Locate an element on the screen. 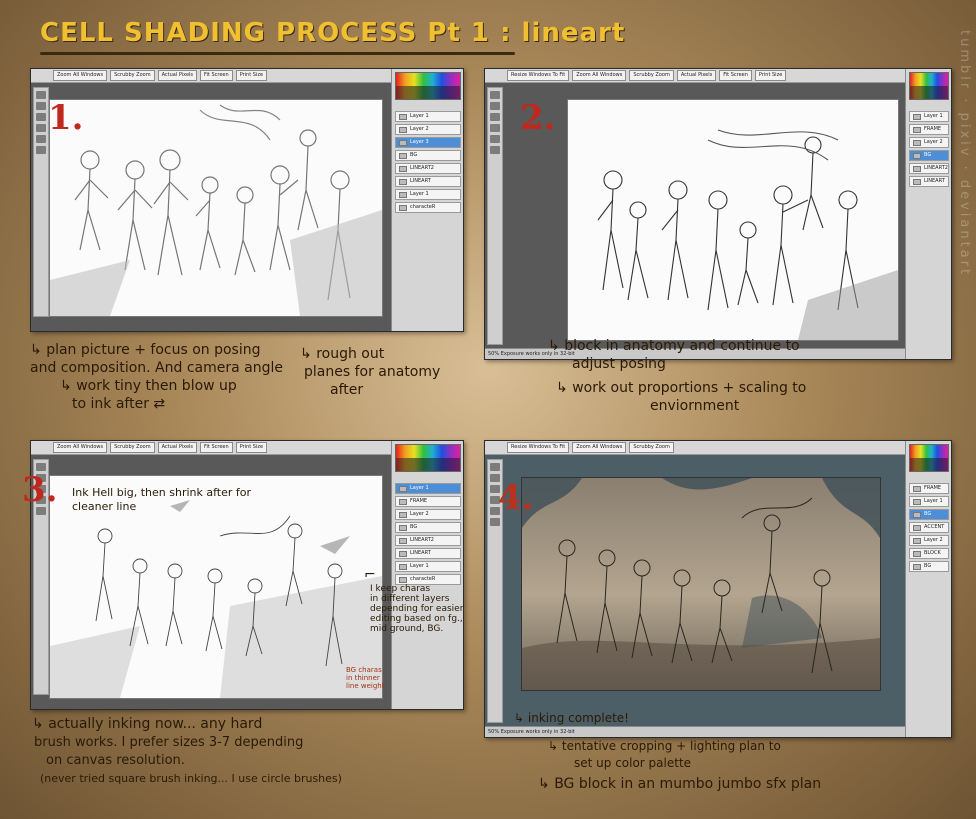 Image resolution: width=976 pixels, height=819 pixels. note-text: I keep charas is located at coordinates (400, 589).